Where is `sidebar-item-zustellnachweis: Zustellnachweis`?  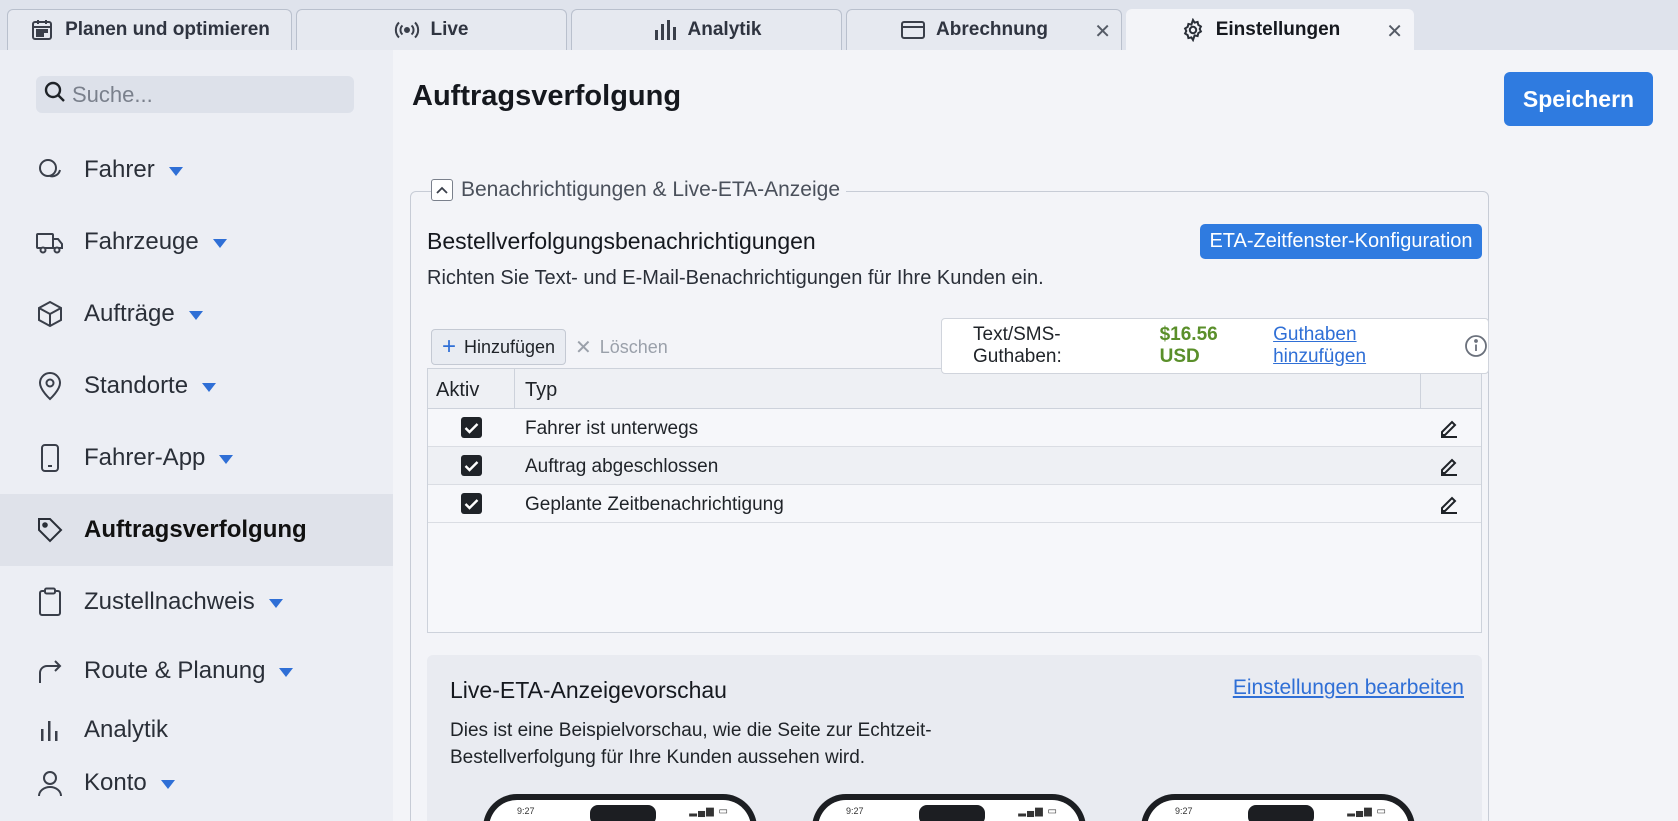
sidebar-item-zustellnachweis: Zustellnachweis is located at coordinates (196, 602).